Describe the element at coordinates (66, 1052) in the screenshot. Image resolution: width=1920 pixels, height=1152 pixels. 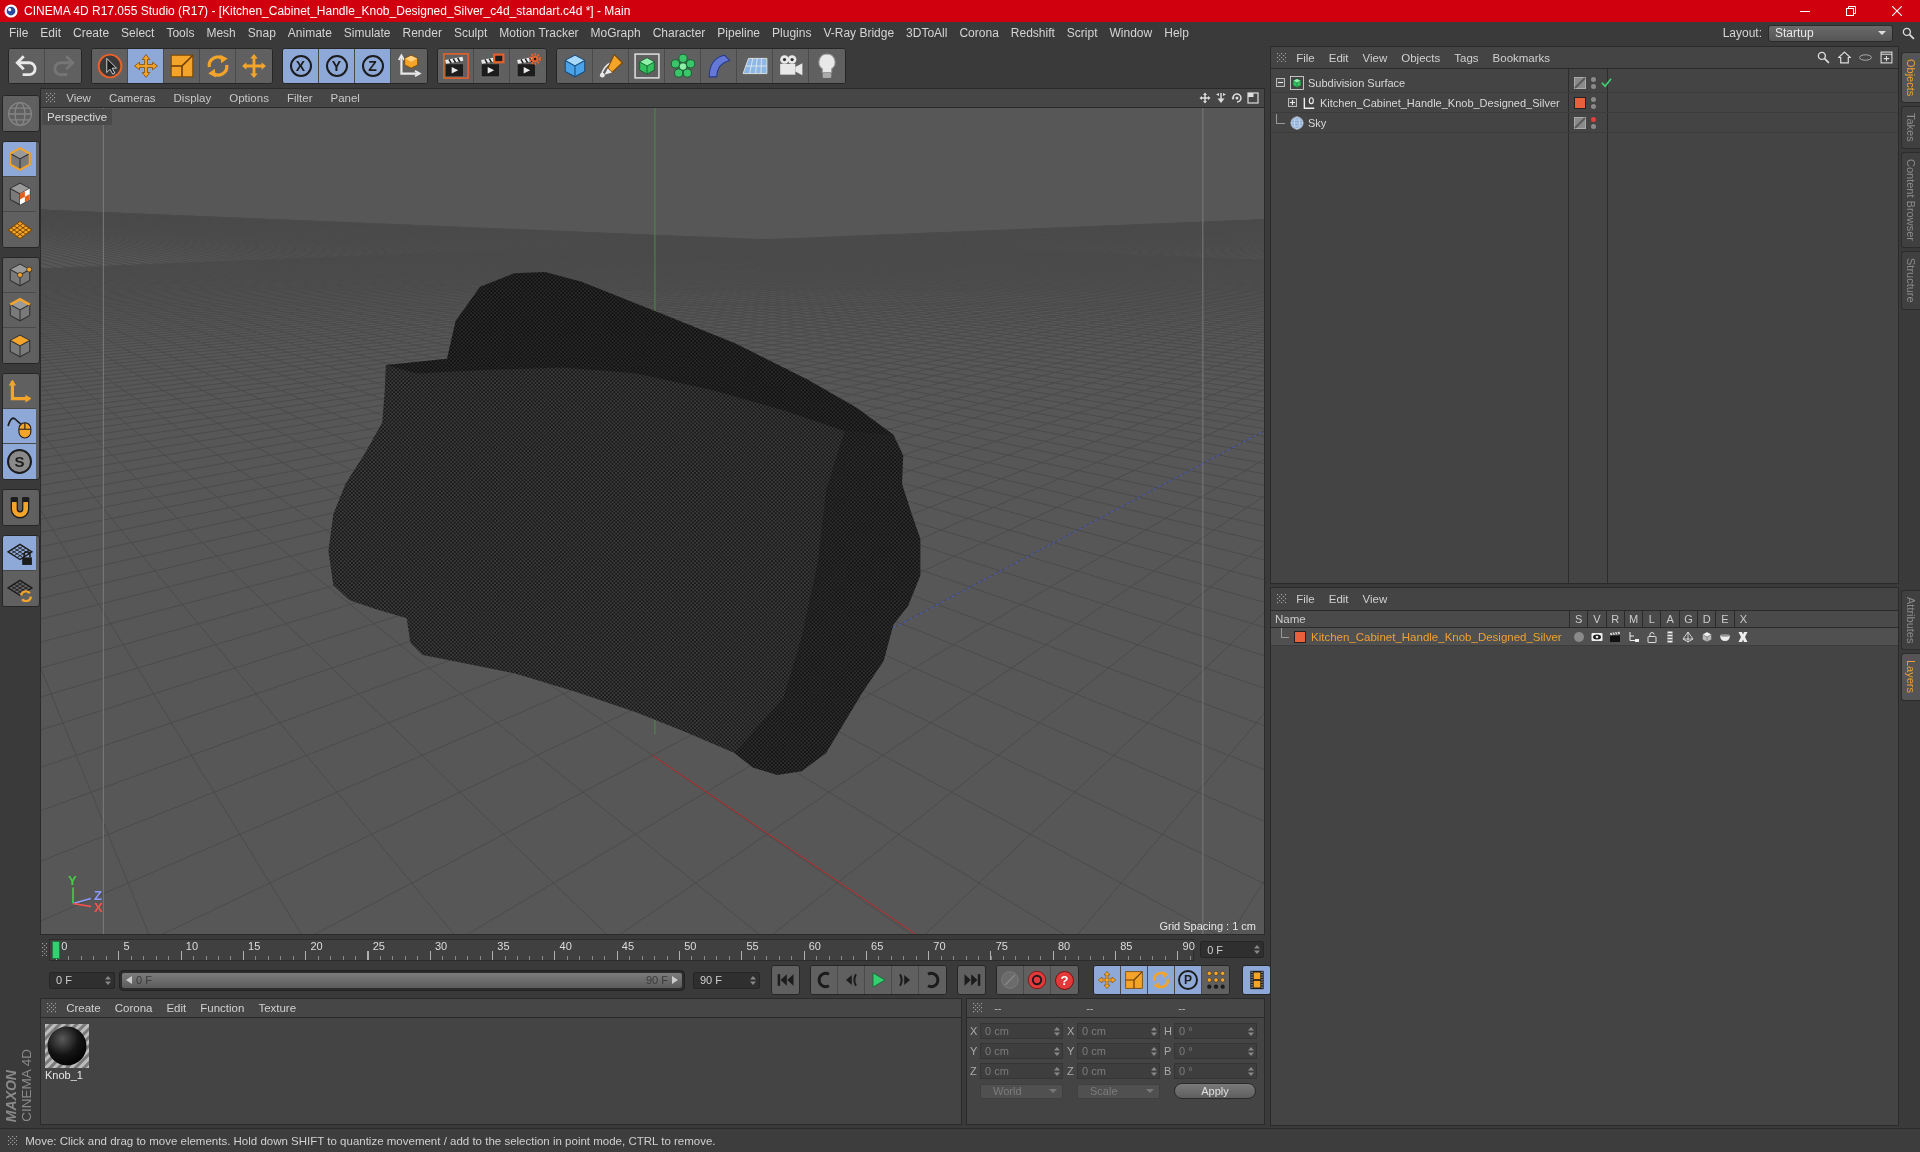
I see `material-item: Knob_1` at that location.